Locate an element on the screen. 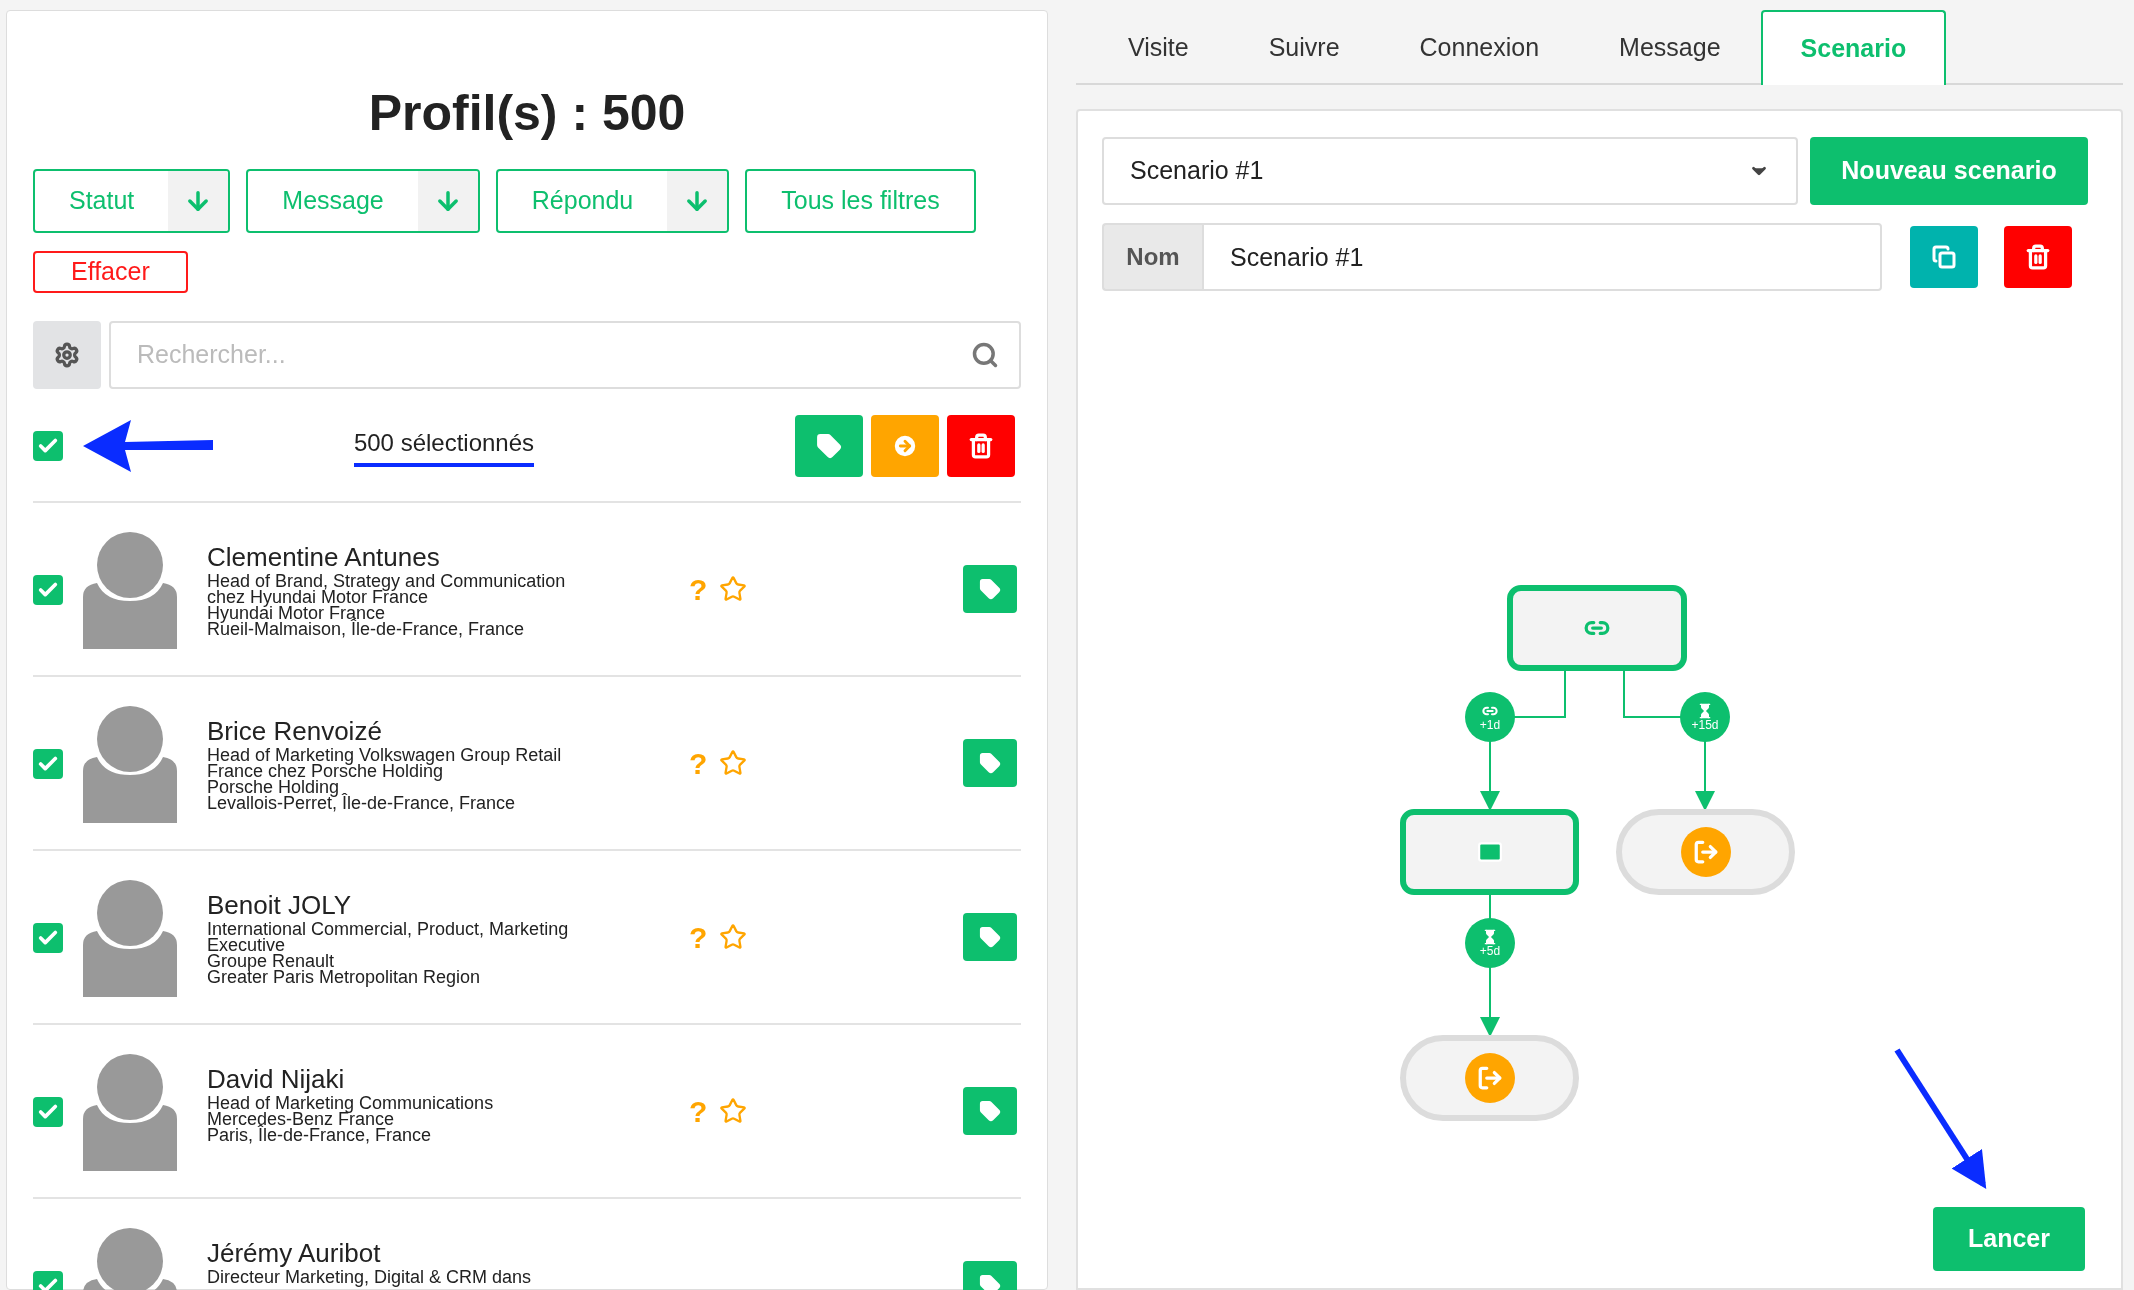 Image resolution: width=2134 pixels, height=1290 pixels. profile-detail: Directeur Marketing, Digital & CRM dans is located at coordinates (370, 1276).